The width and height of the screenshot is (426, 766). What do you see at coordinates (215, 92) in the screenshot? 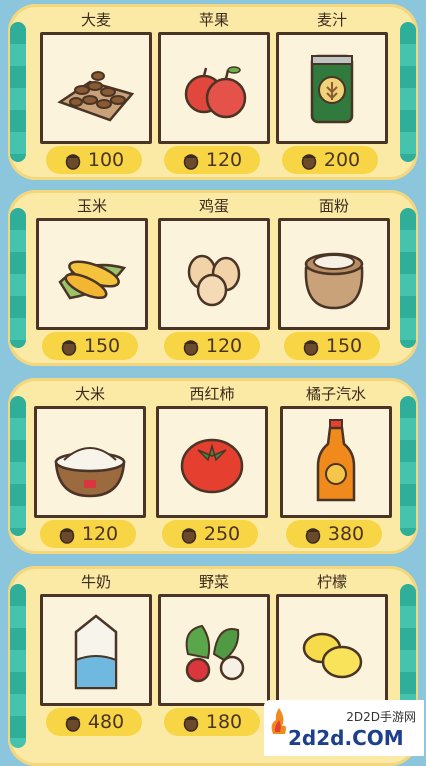
I see `apple-icon` at bounding box center [215, 92].